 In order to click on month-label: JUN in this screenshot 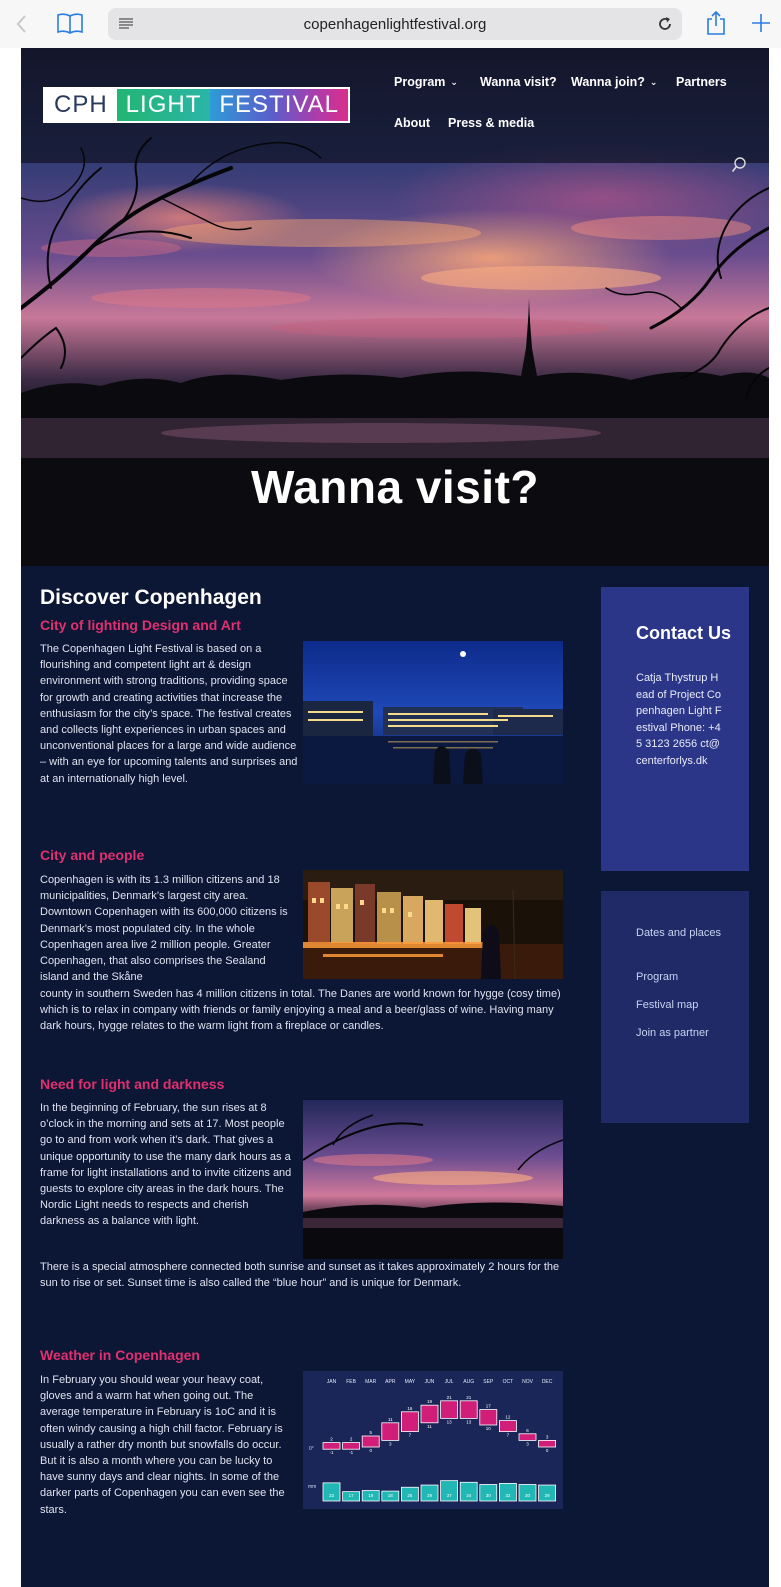, I will do `click(430, 1382)`.